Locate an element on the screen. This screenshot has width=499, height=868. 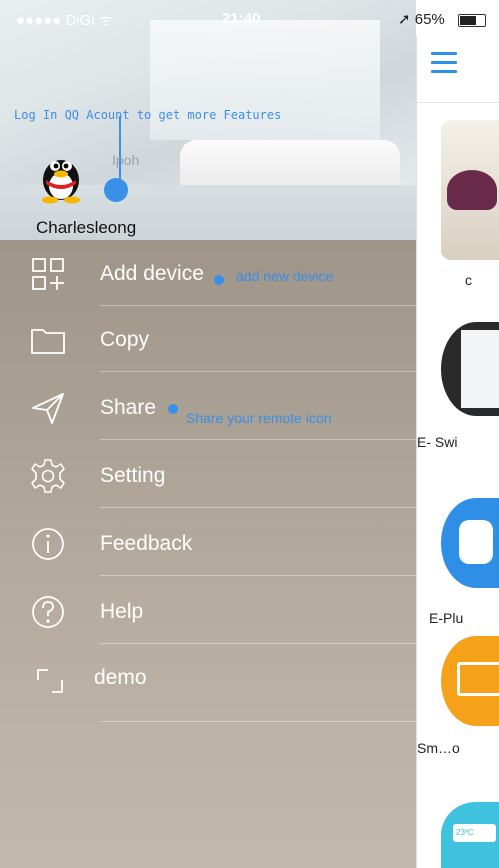
menu-item-label: Help is located at coordinates (122, 611).